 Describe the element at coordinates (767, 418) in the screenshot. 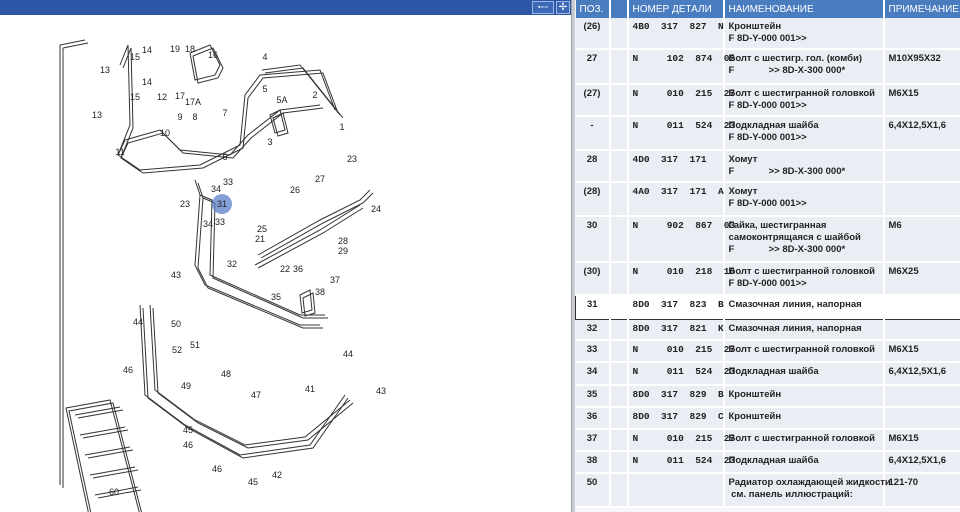

I see `table-row: 36 8D0 317 829 C Кронштейн` at that location.